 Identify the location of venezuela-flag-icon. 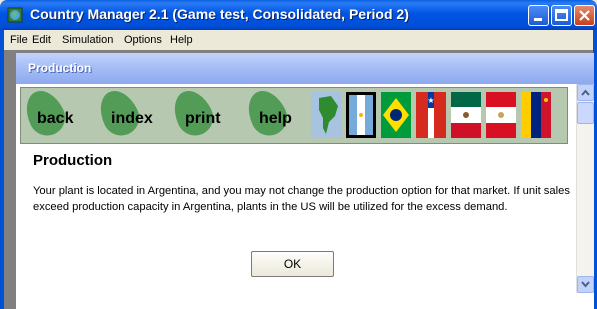
(536, 115).